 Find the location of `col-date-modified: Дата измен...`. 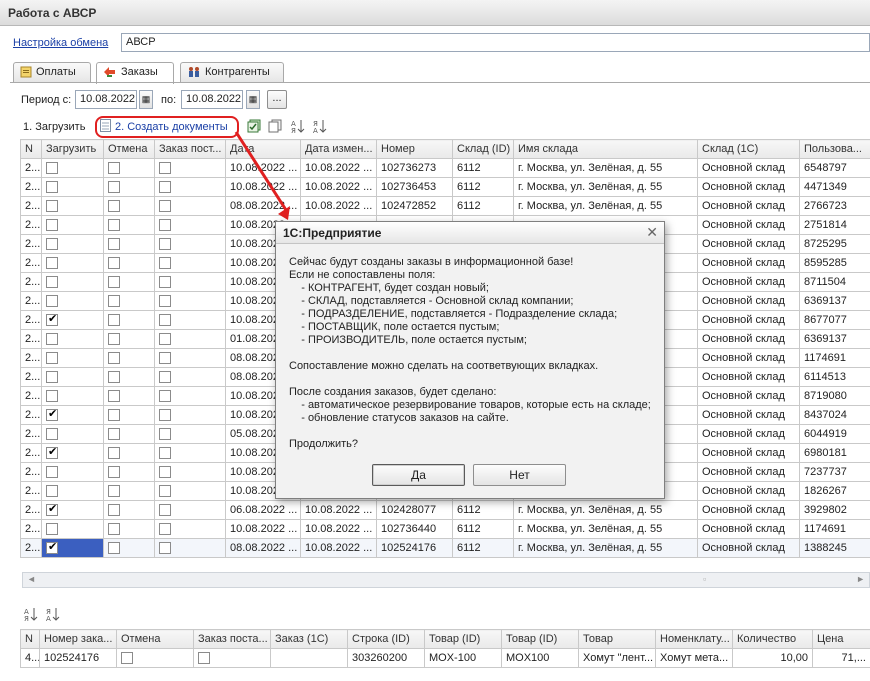

col-date-modified: Дата измен... is located at coordinates (338, 149).